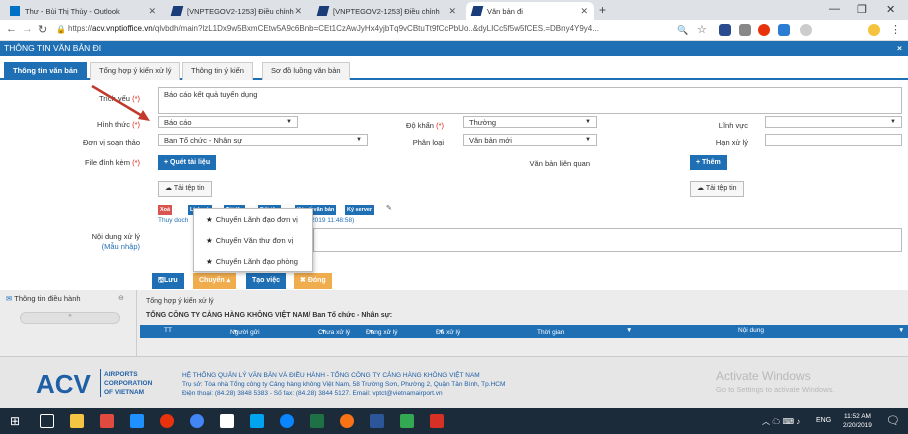 Image resolution: width=908 pixels, height=434 pixels. Describe the element at coordinates (167, 421) in the screenshot. I see `opera-icon` at that location.